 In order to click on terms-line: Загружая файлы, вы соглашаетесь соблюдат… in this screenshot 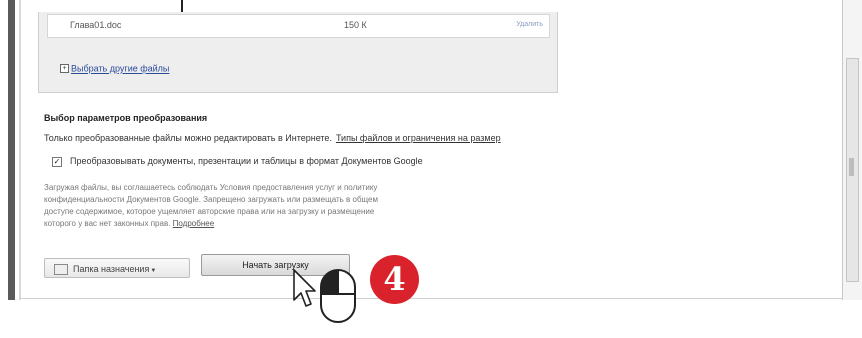, I will do `click(211, 187)`.